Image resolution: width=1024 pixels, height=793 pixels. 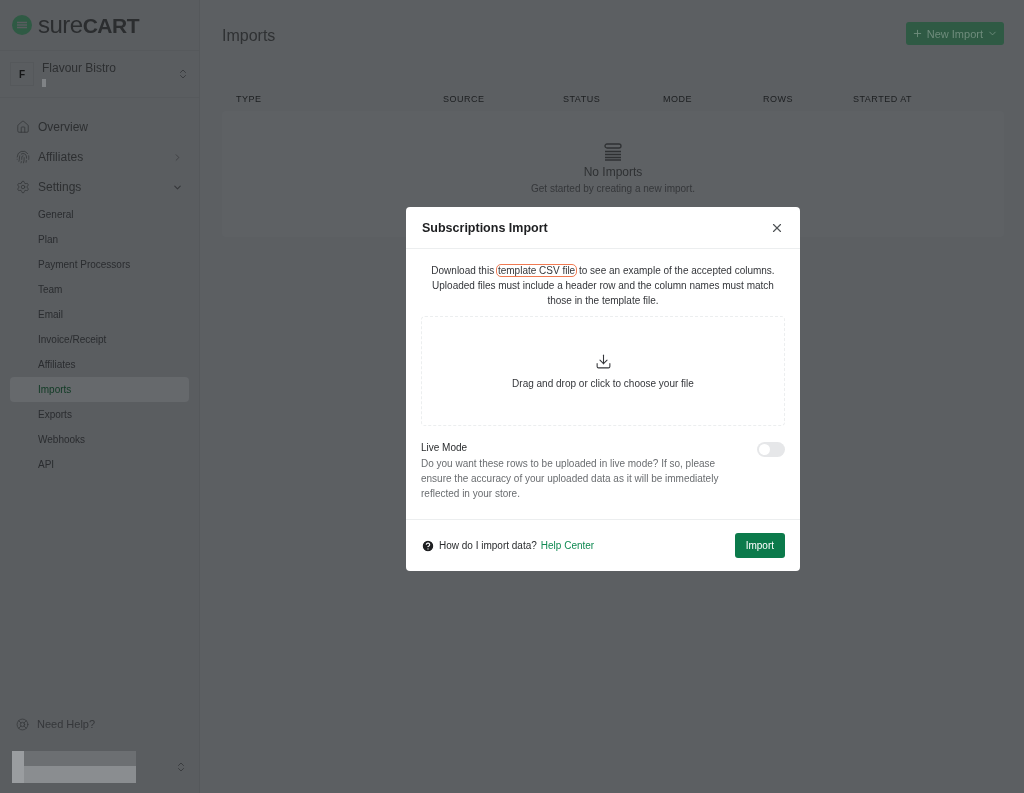 What do you see at coordinates (603, 371) in the screenshot?
I see `file-dropzone: Drag and drop or click to choose your file` at bounding box center [603, 371].